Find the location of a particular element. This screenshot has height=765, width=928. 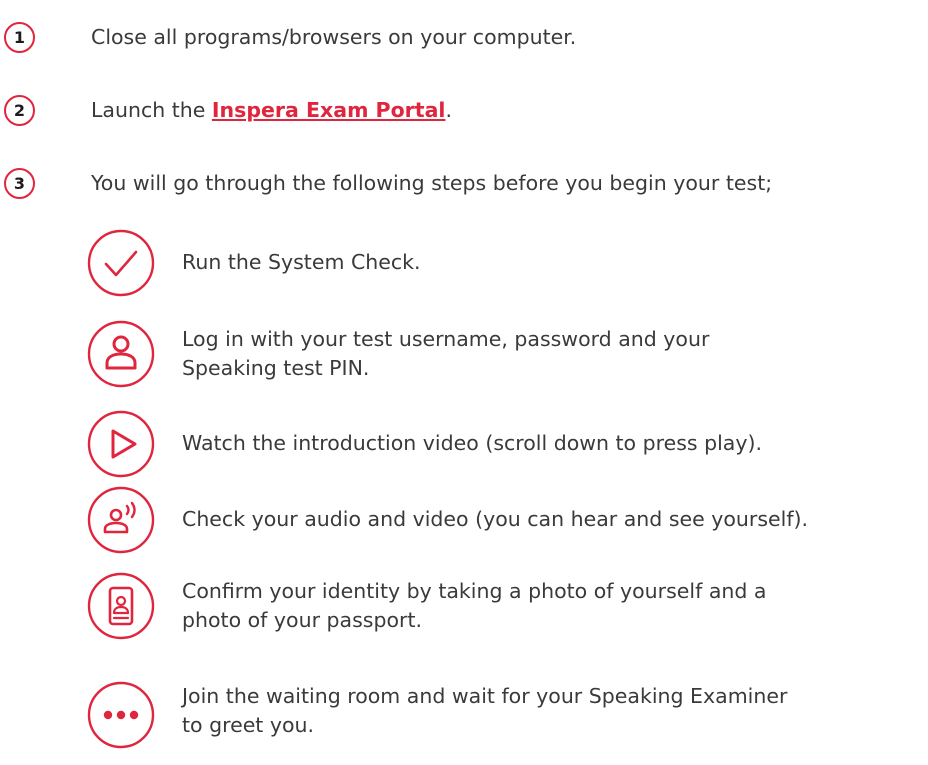

substep-text: Run the System Check. is located at coordinates (532, 262).